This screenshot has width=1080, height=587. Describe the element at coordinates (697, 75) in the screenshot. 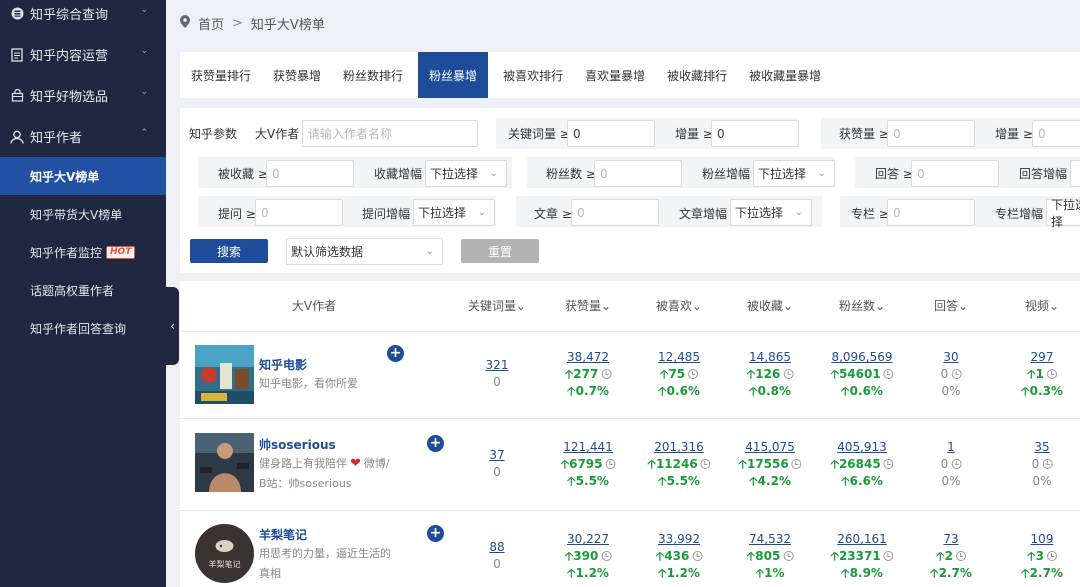

I see `tab-fav-rank: 被收藏排行` at that location.